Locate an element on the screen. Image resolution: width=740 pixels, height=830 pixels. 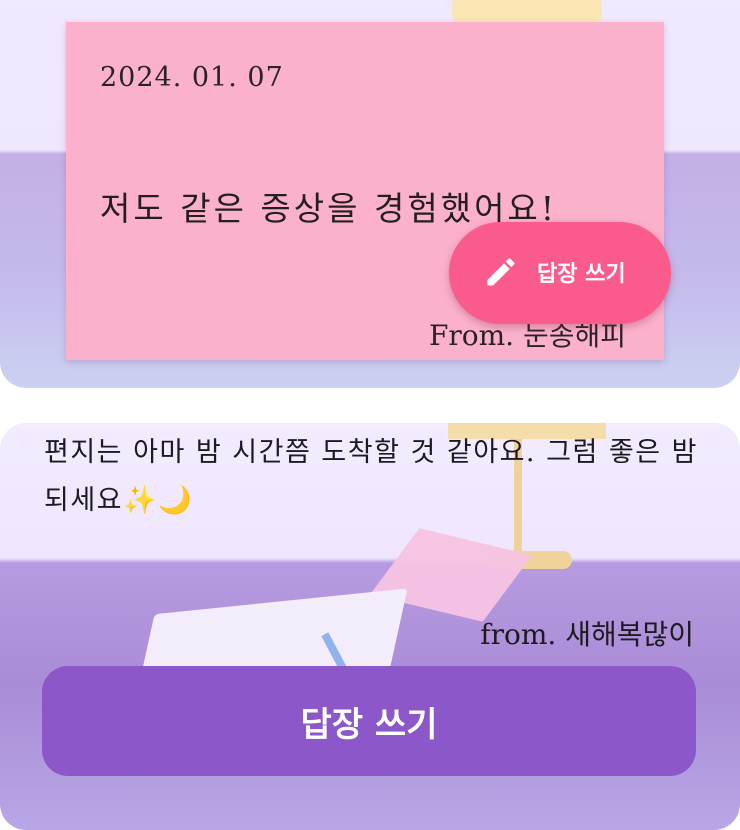
write-reply-fab: 답장 쓰기 is located at coordinates (560, 273).